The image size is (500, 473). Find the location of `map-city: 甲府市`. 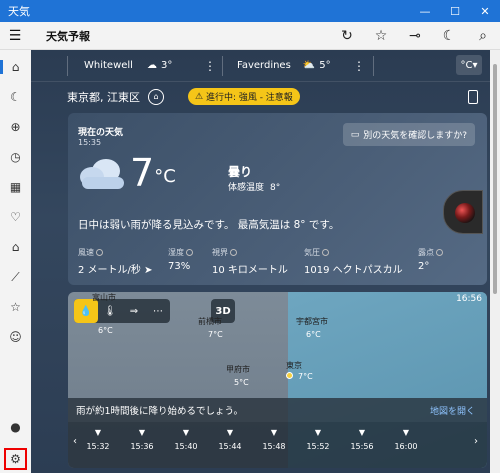

map-city: 甲府市 is located at coordinates (238, 369).